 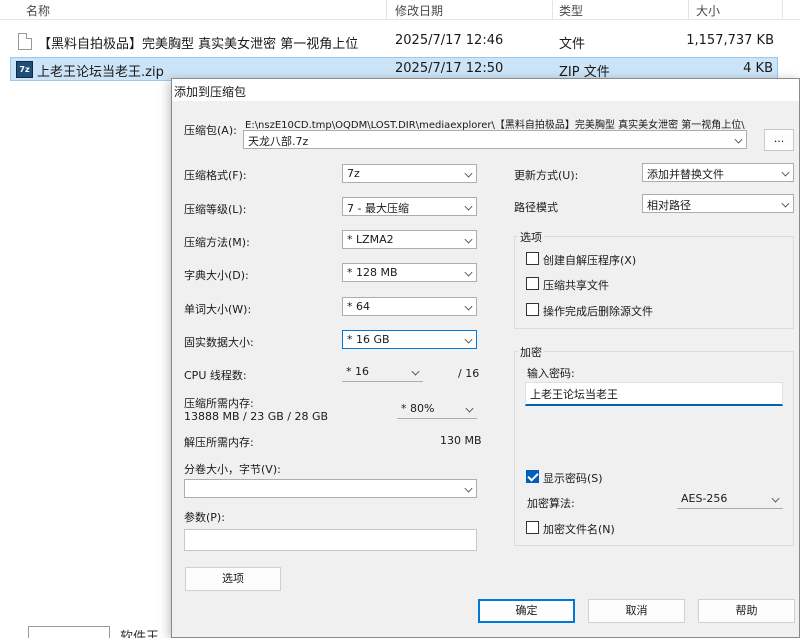 I want to click on file-size: 4 KB, so click(x=758, y=68).